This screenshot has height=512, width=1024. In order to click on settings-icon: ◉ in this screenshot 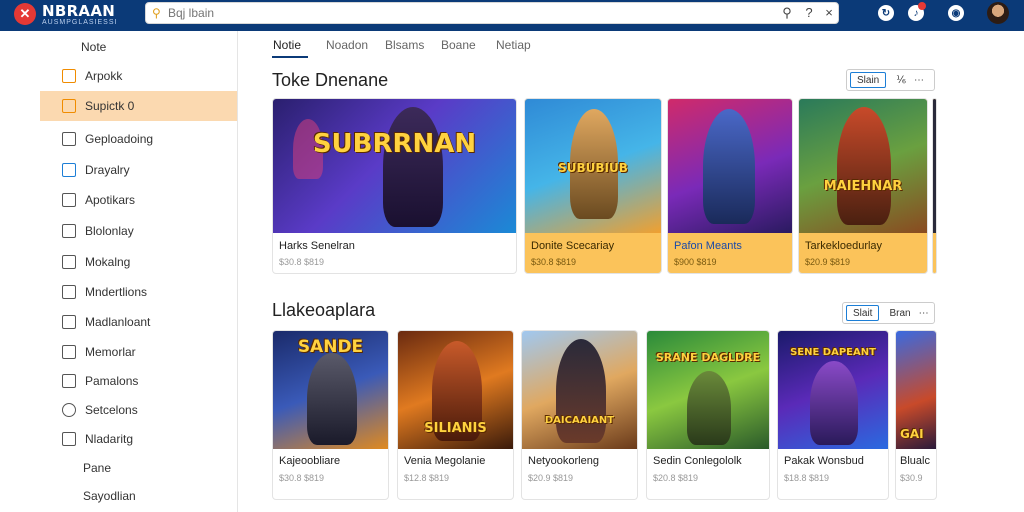, I will do `click(956, 13)`.